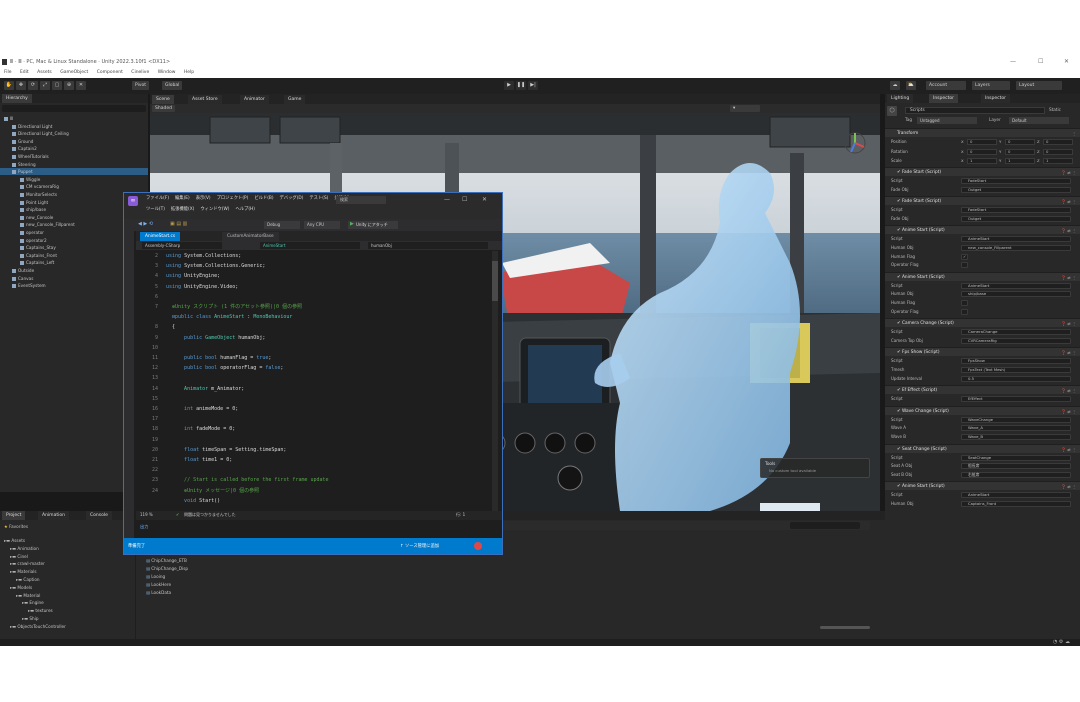  Describe the element at coordinates (155, 576) in the screenshot. I see `project-file: ▤ Looing` at that location.